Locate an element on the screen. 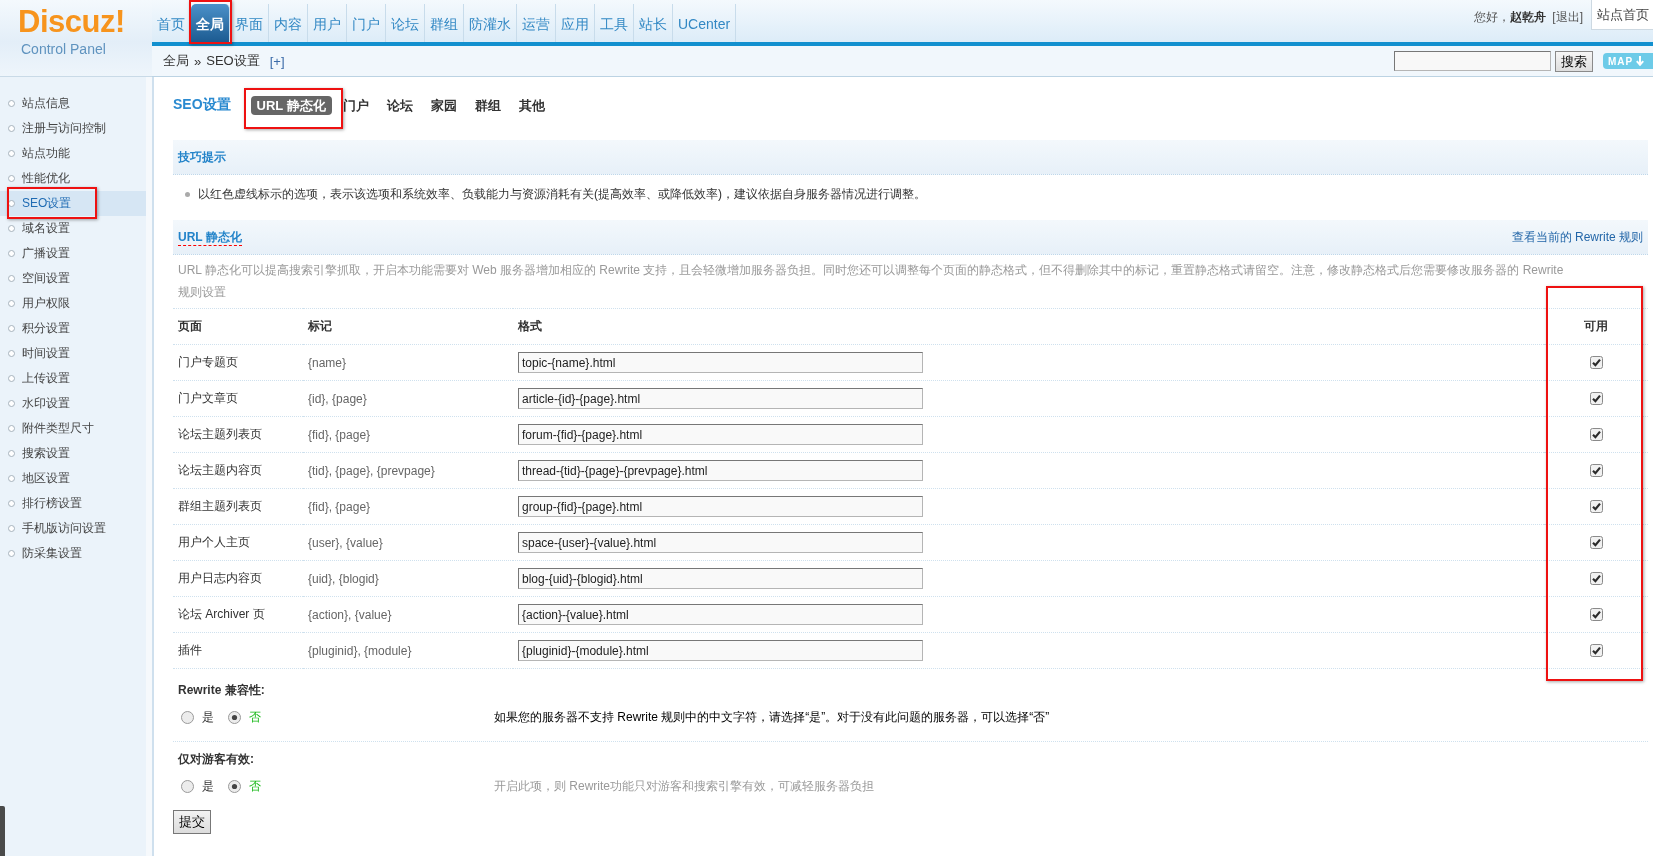 The height and width of the screenshot is (856, 1653). format-field: space-{user}-{value}.html is located at coordinates (720, 542).